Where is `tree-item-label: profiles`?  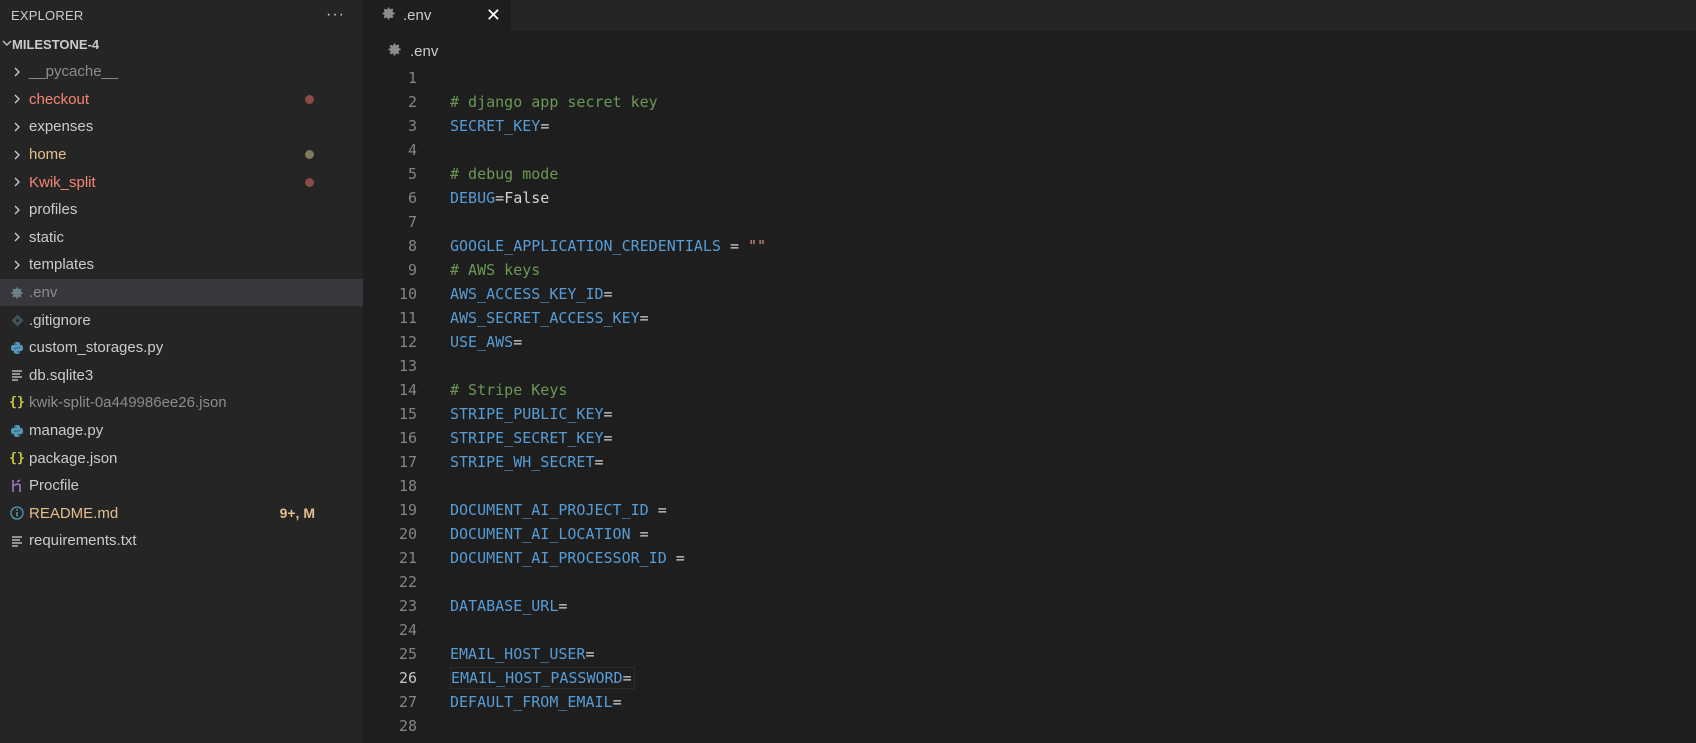 tree-item-label: profiles is located at coordinates (53, 210).